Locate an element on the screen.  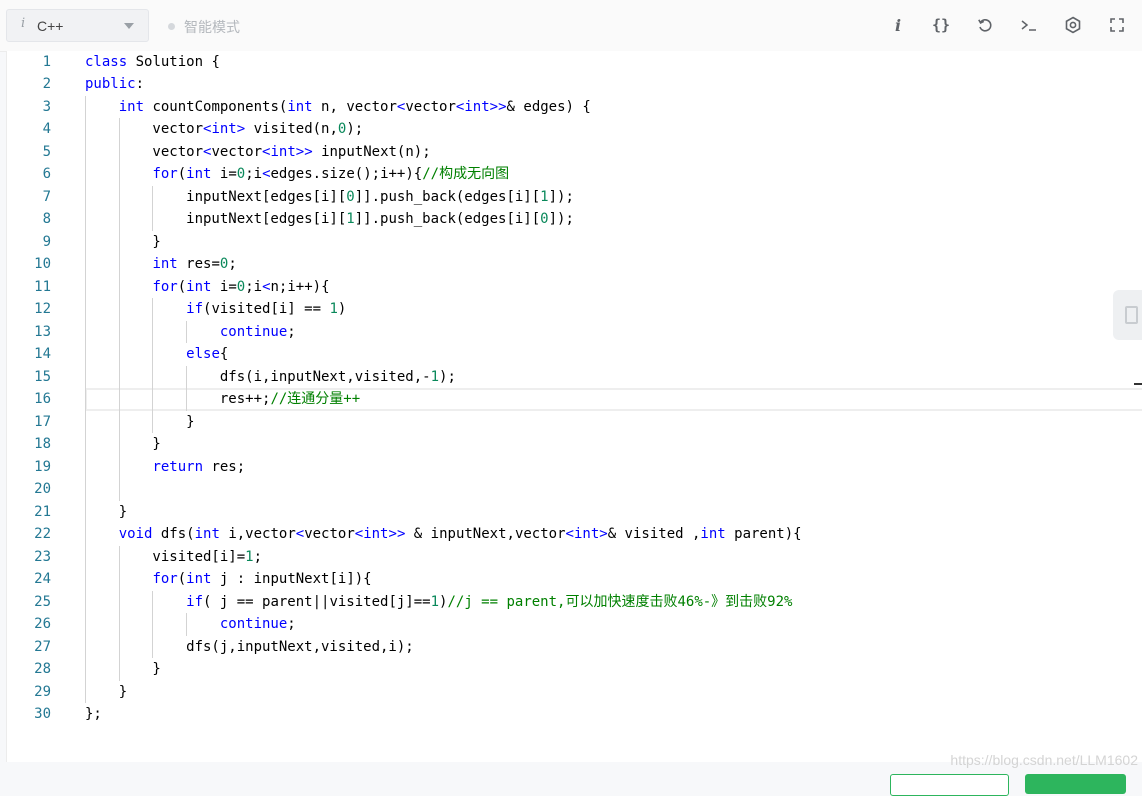
fullscreen-icon is located at coordinates (1117, 25).